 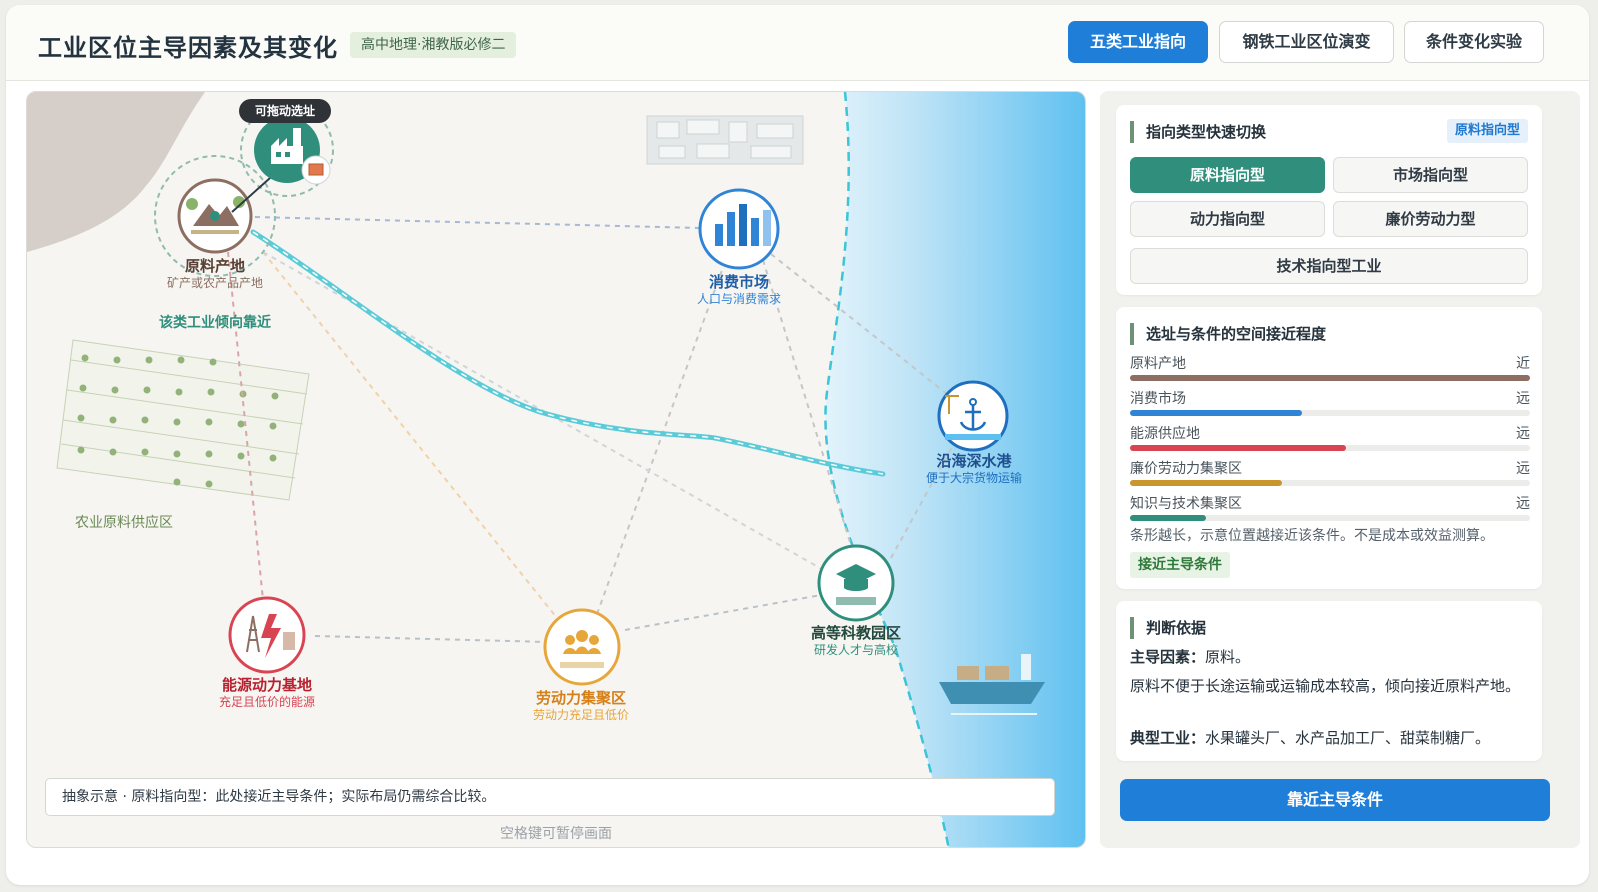 What do you see at coordinates (1186, 504) in the screenshot?
I see `proximity-row-label: 知识与技术集聚区` at bounding box center [1186, 504].